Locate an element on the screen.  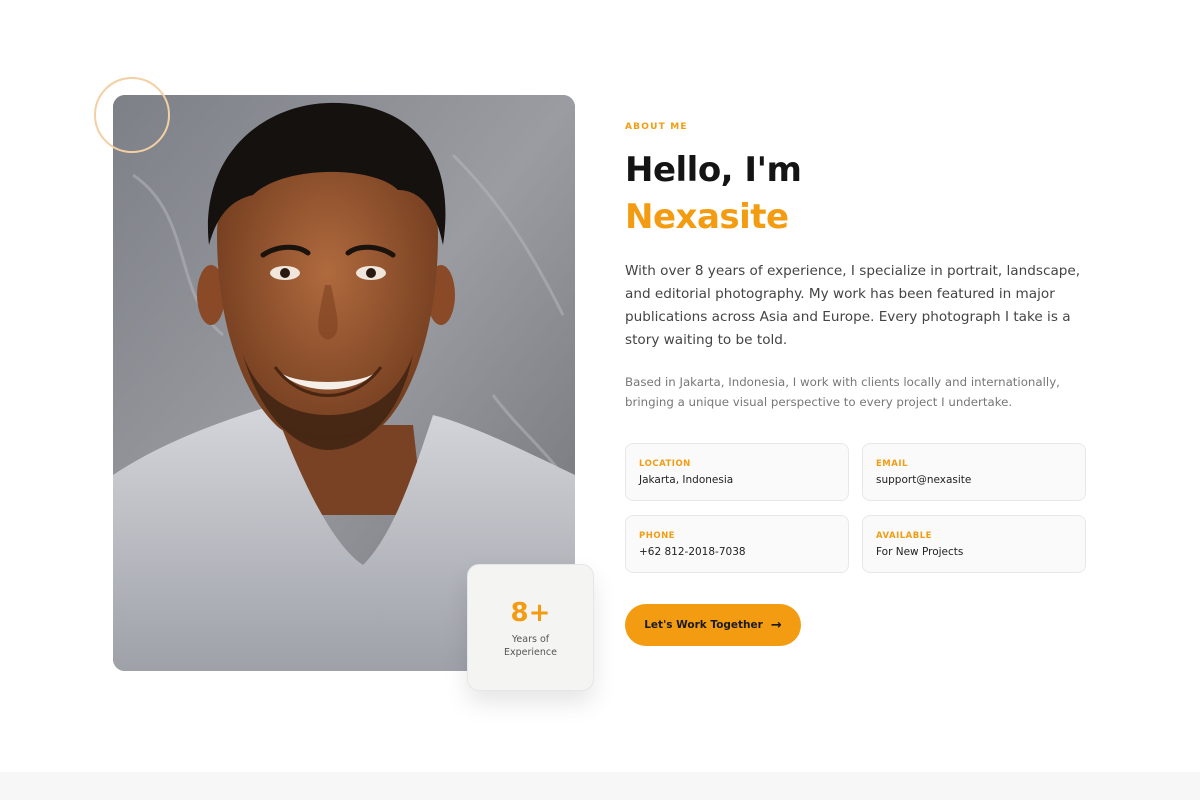
experience-card: 8+ Years of Experience is located at coordinates (530, 627).